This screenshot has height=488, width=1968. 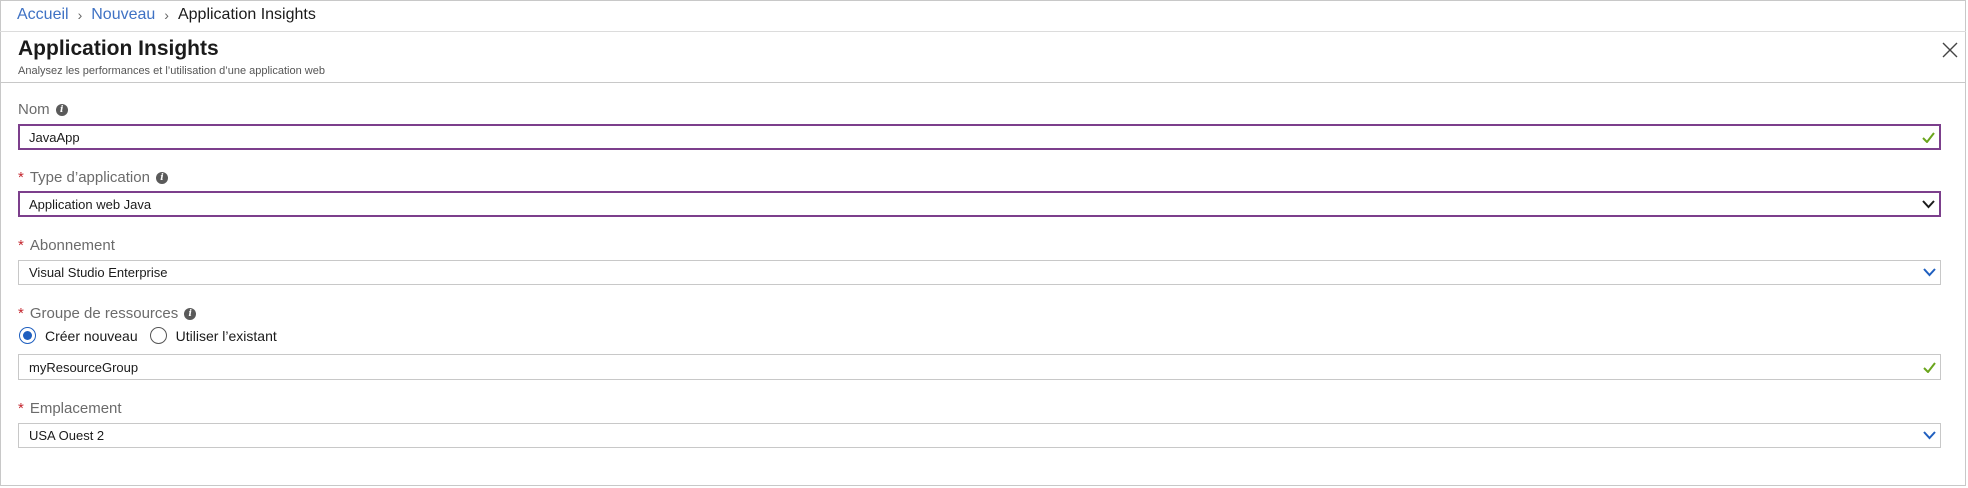 What do you see at coordinates (75, 408) in the screenshot?
I see `location-label: Emplacement` at bounding box center [75, 408].